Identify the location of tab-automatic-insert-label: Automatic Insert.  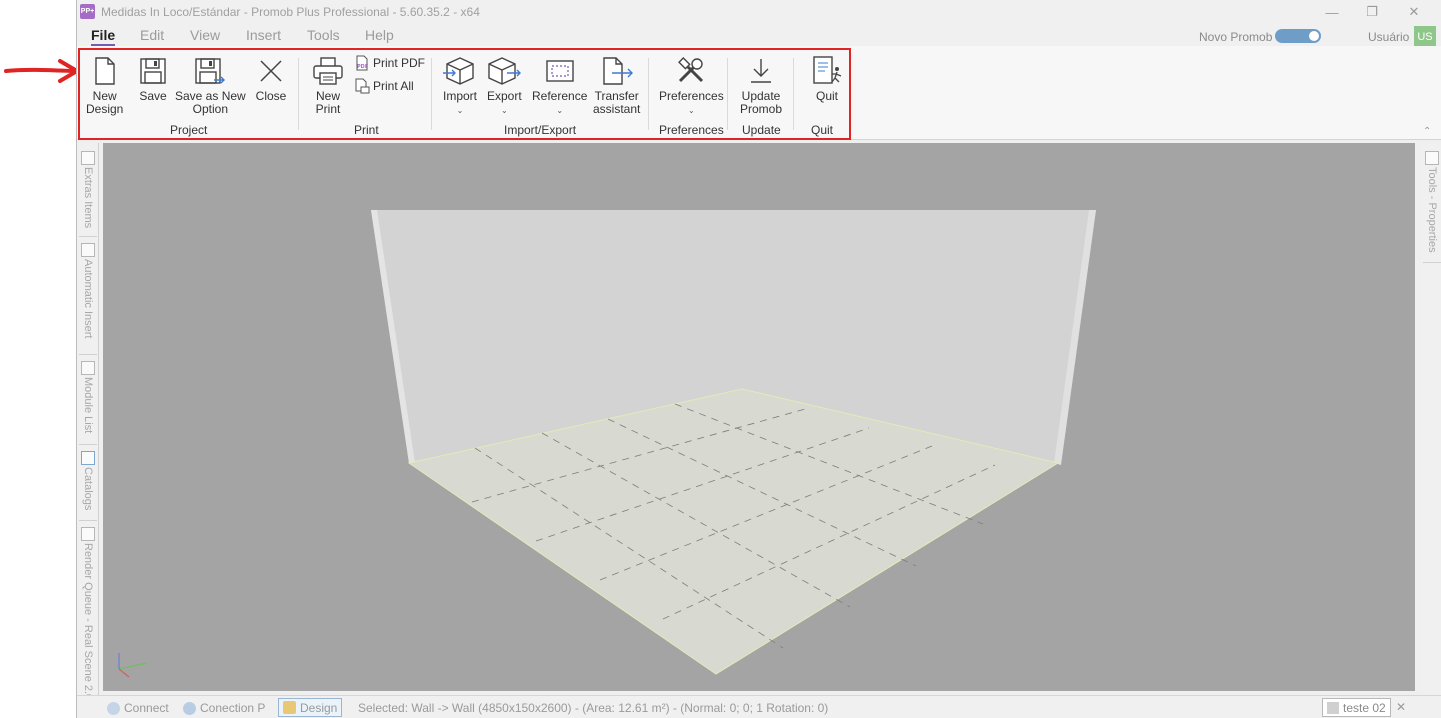
(88, 299).